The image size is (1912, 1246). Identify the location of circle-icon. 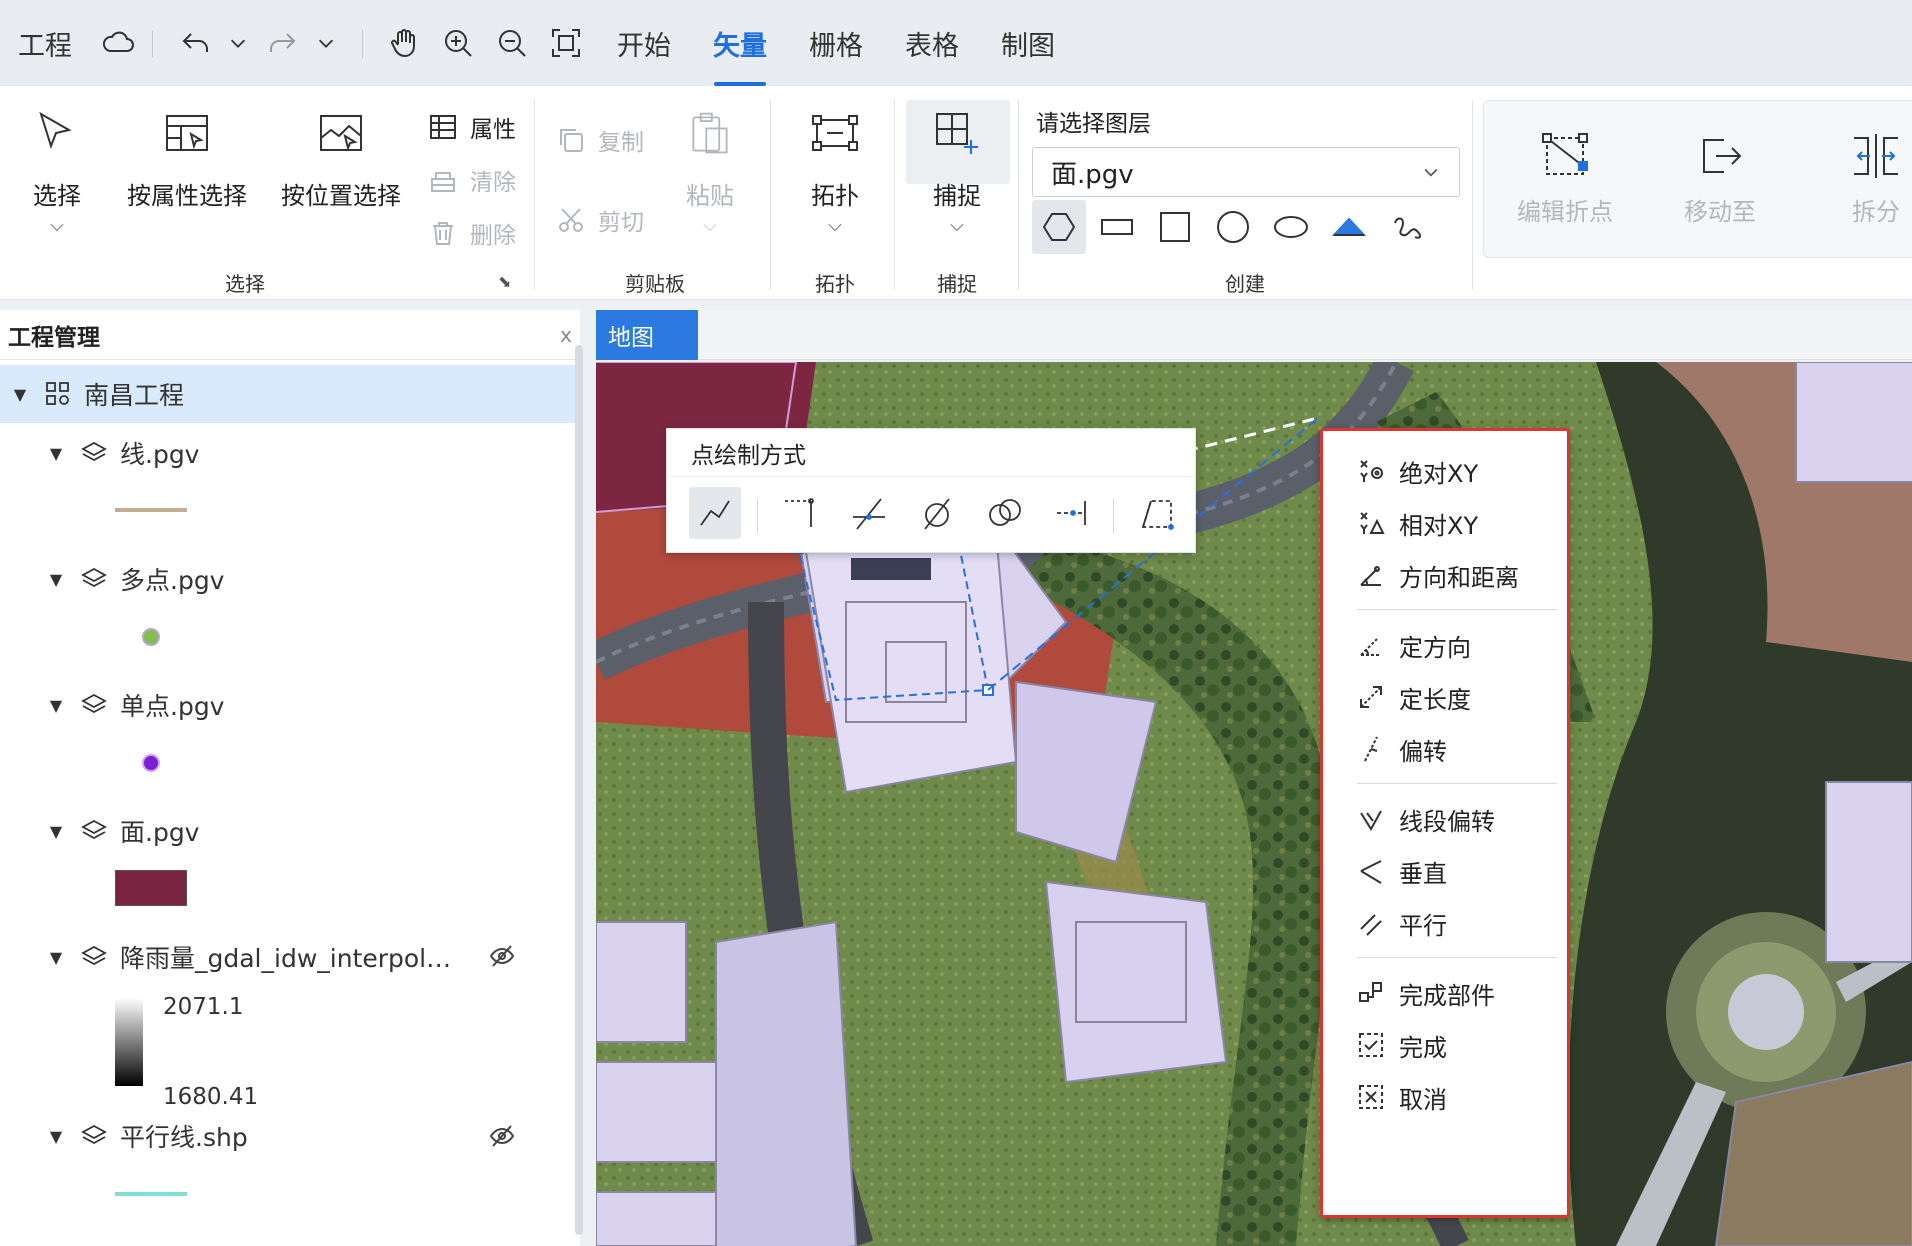
(1233, 227).